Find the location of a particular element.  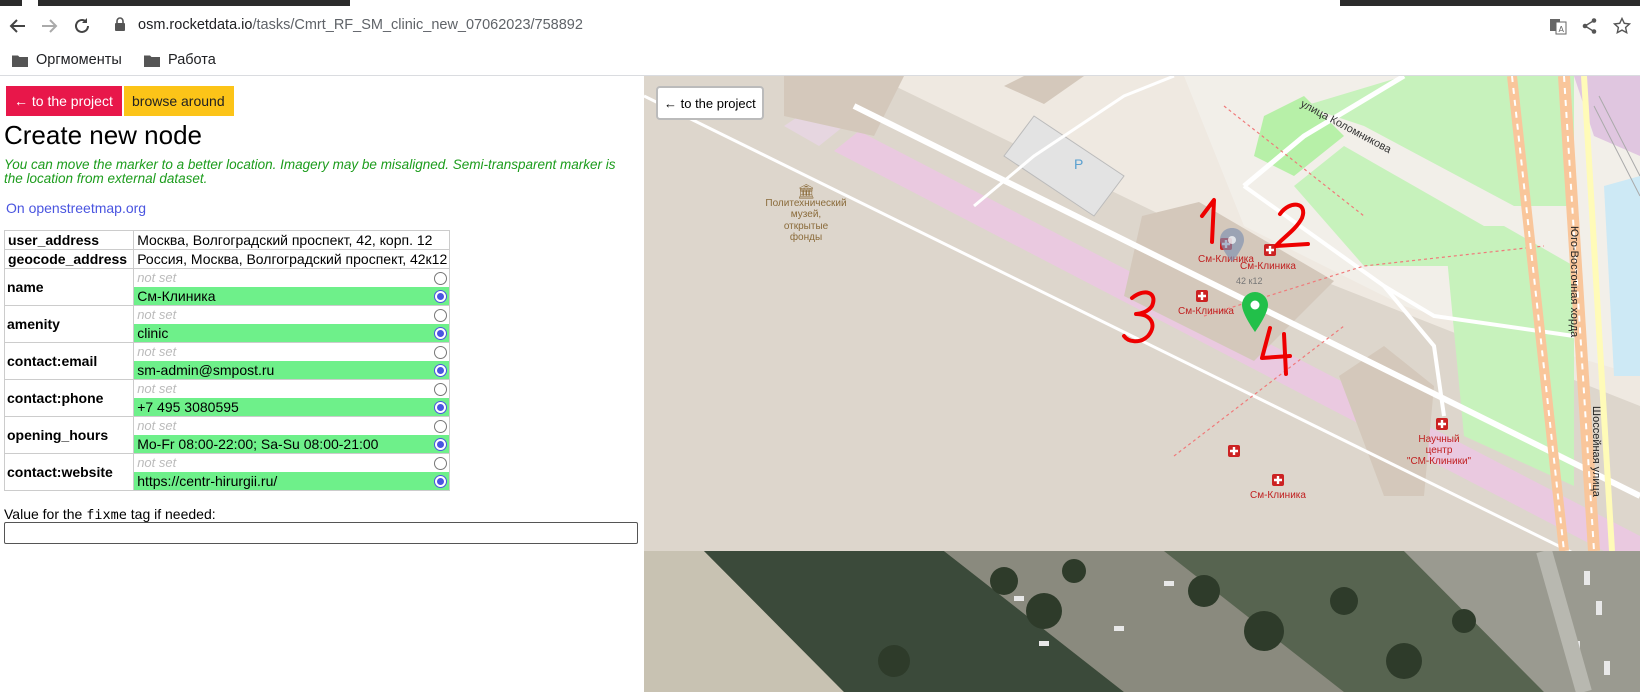

tag-options: not set +7 495 3080595 is located at coordinates (291, 398).